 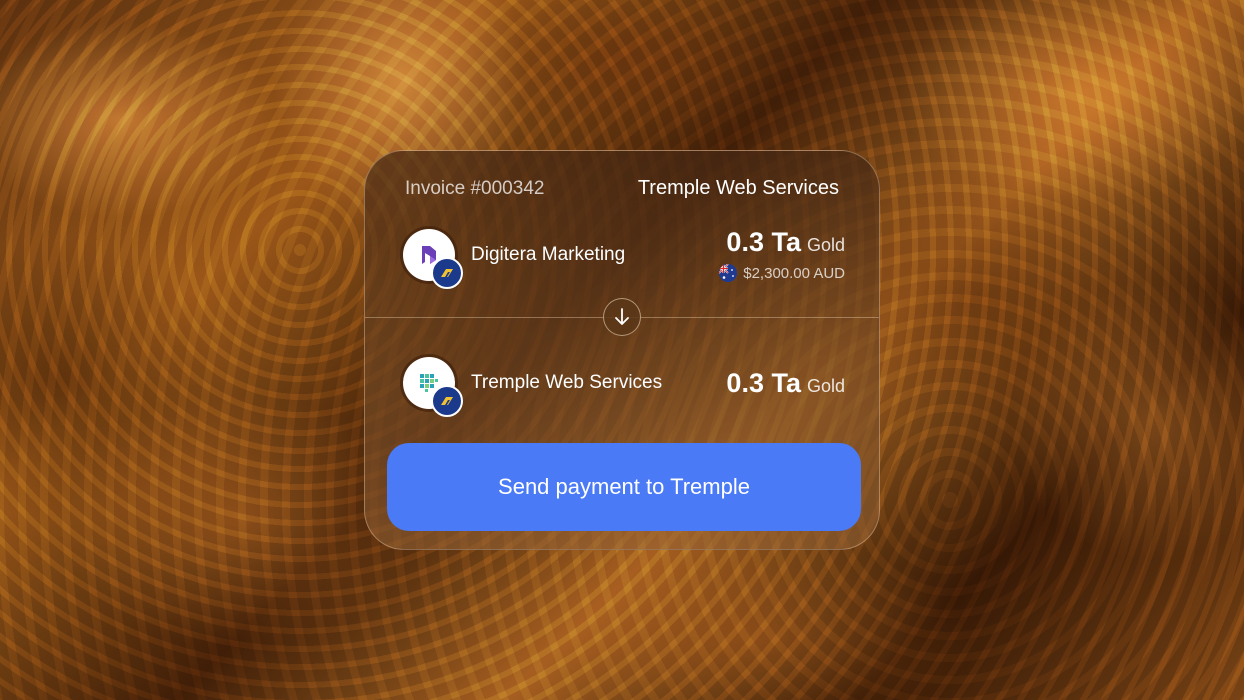 I want to click on payee-amount-block: 0.3 Ta Gold, so click(x=785, y=383).